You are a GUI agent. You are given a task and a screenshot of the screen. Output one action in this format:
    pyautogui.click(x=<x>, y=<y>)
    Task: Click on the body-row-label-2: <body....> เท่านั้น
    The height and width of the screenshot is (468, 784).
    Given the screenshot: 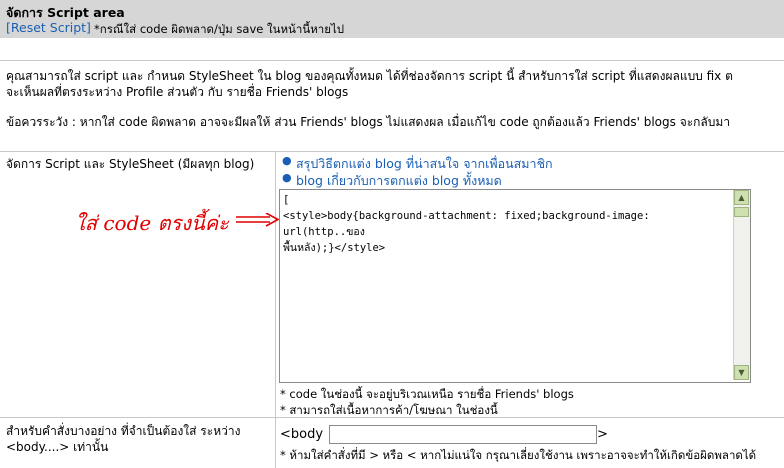 What is the action you would take?
    pyautogui.click(x=57, y=447)
    